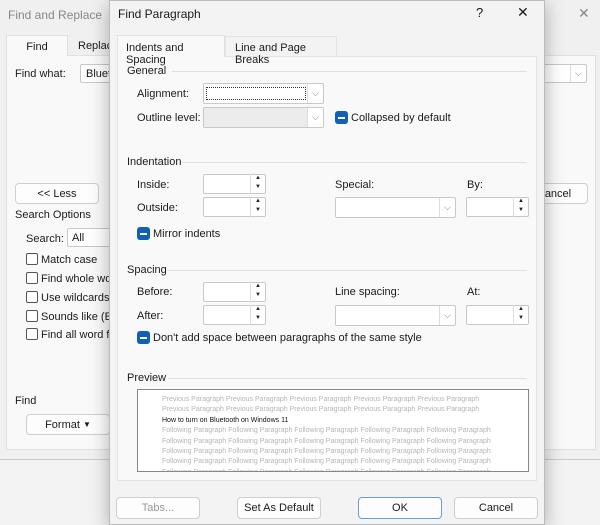 The height and width of the screenshot is (525, 600). Describe the element at coordinates (147, 71) in the screenshot. I see `general-heading: General` at that location.